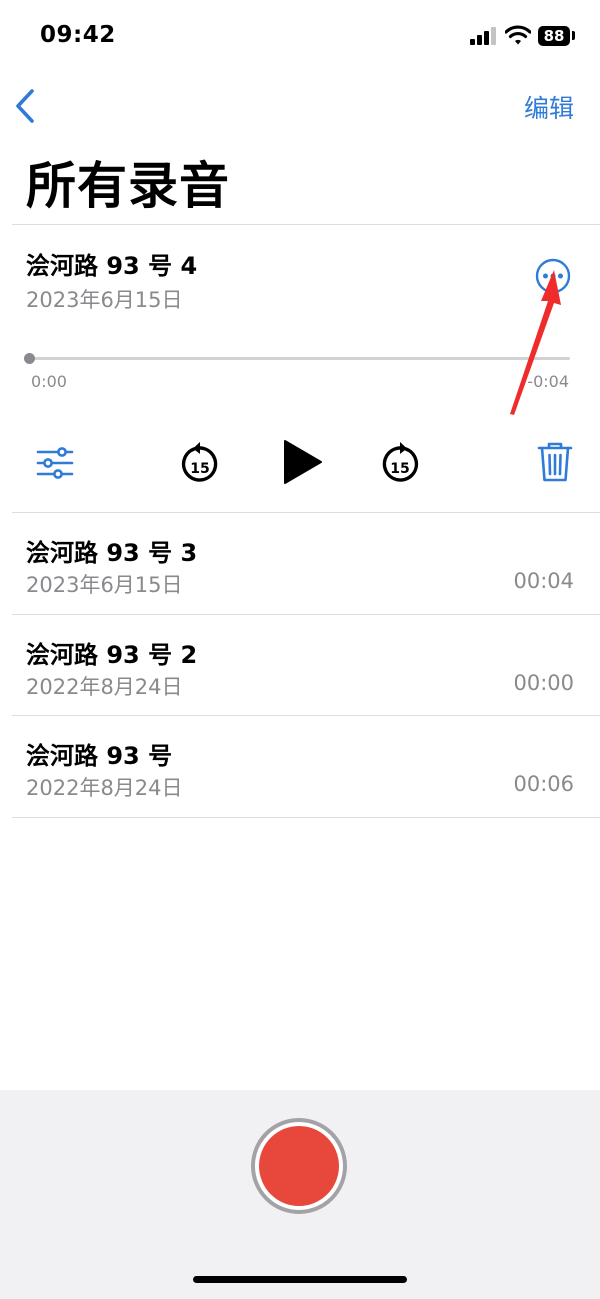 The height and width of the screenshot is (1299, 600). I want to click on battery-cap, so click(573, 35).